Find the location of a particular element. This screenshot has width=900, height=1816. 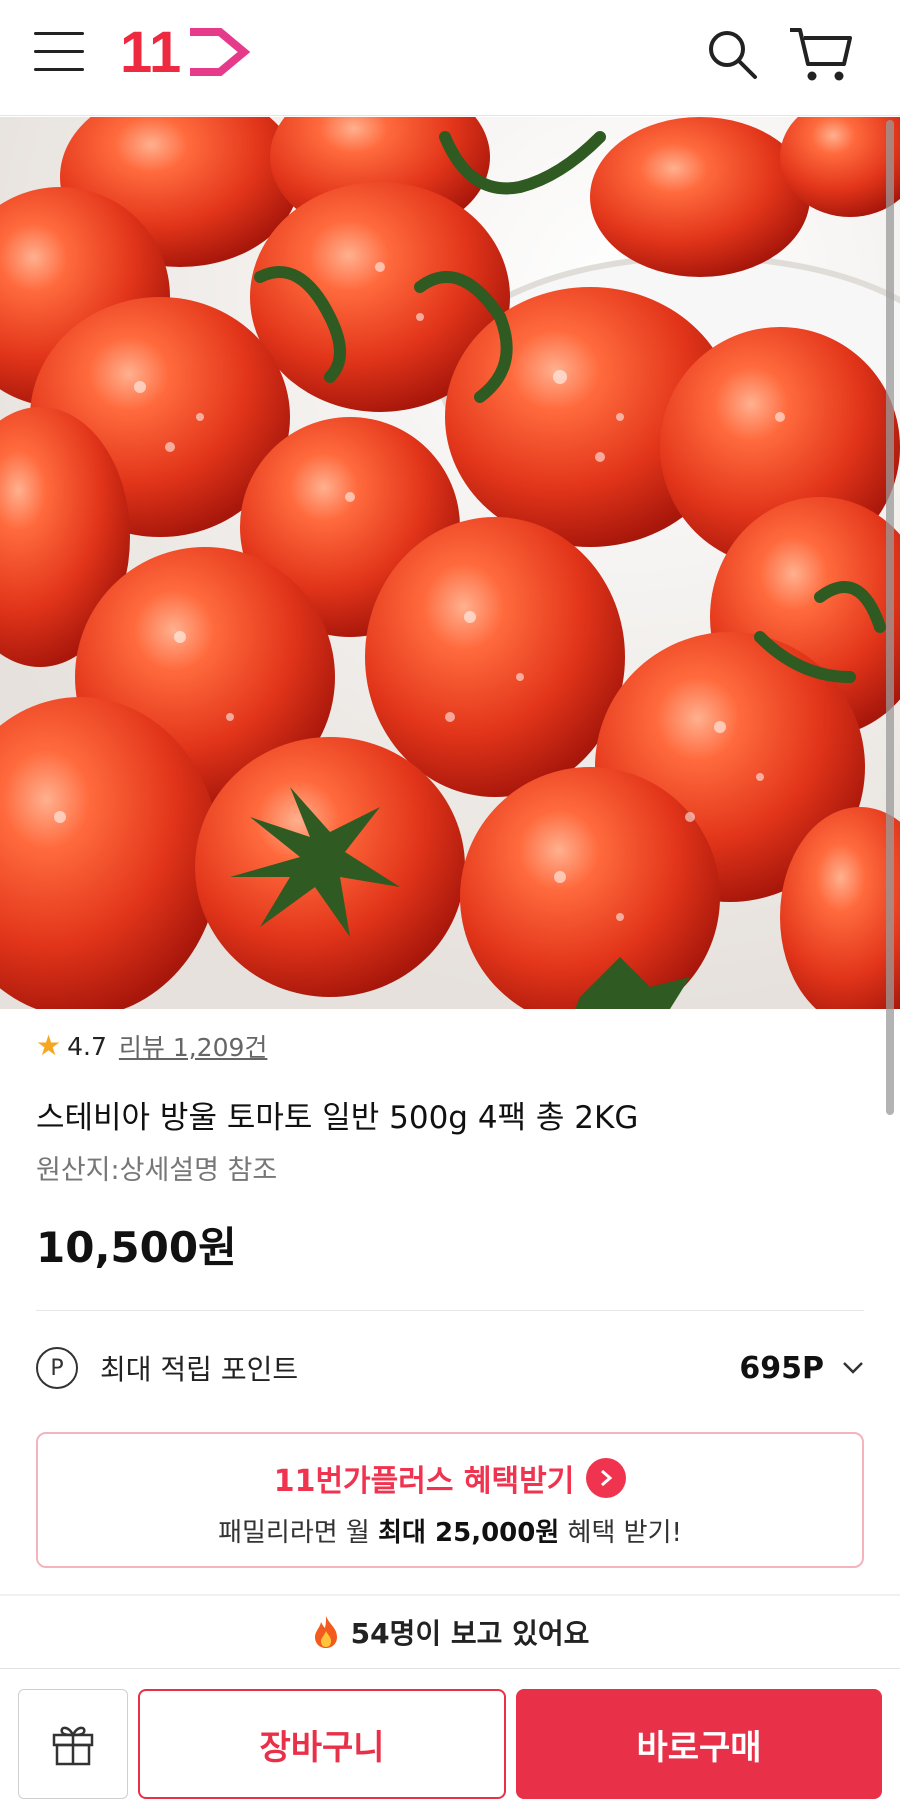

add-to-cart-button: 장바구니 is located at coordinates (322, 1744).